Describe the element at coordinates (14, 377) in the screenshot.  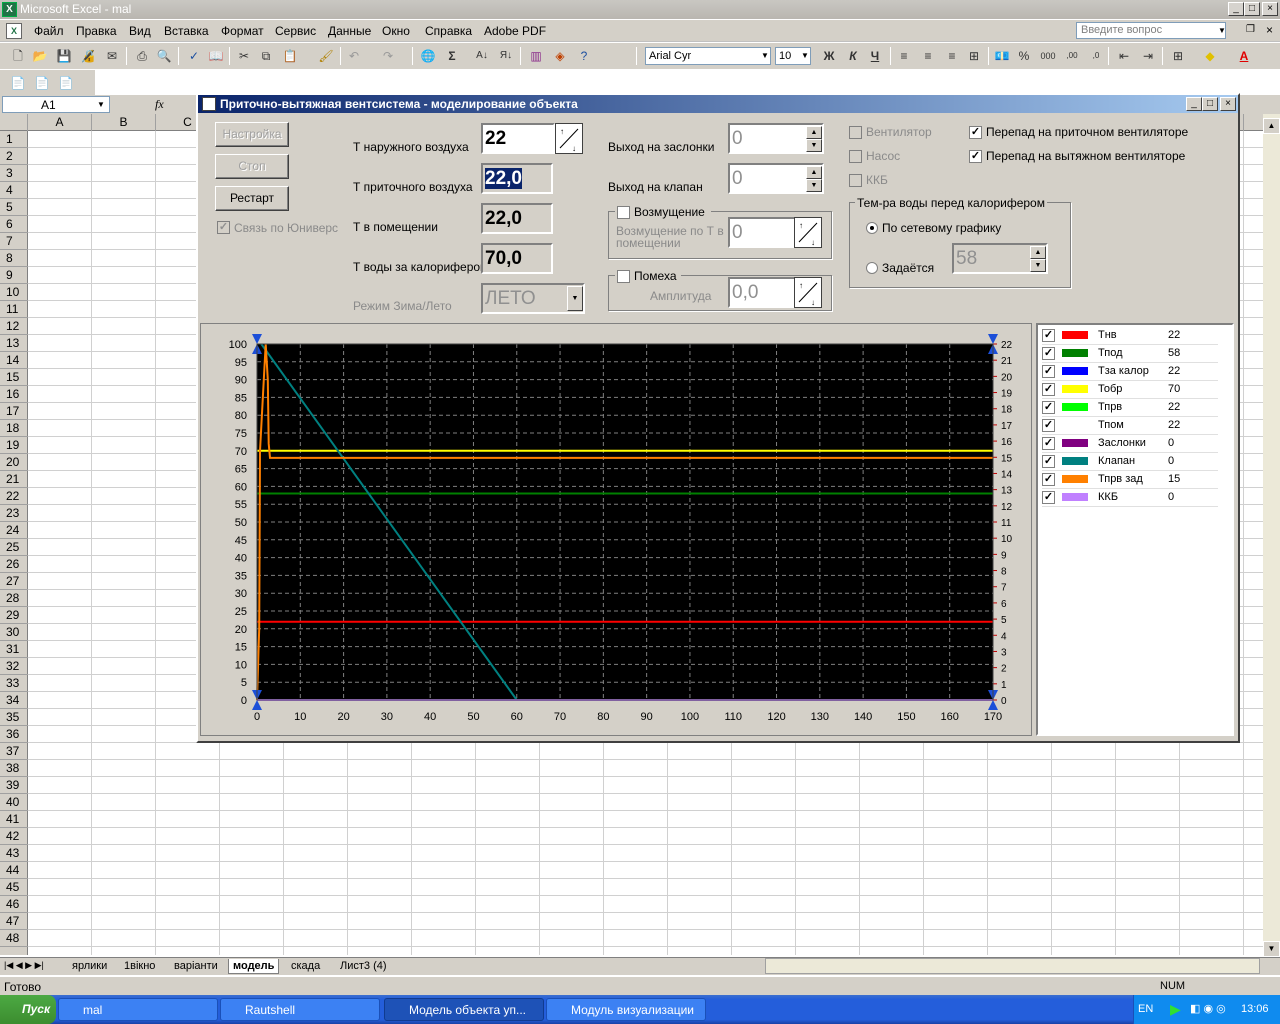
I see `row-header-cell: 15` at that location.